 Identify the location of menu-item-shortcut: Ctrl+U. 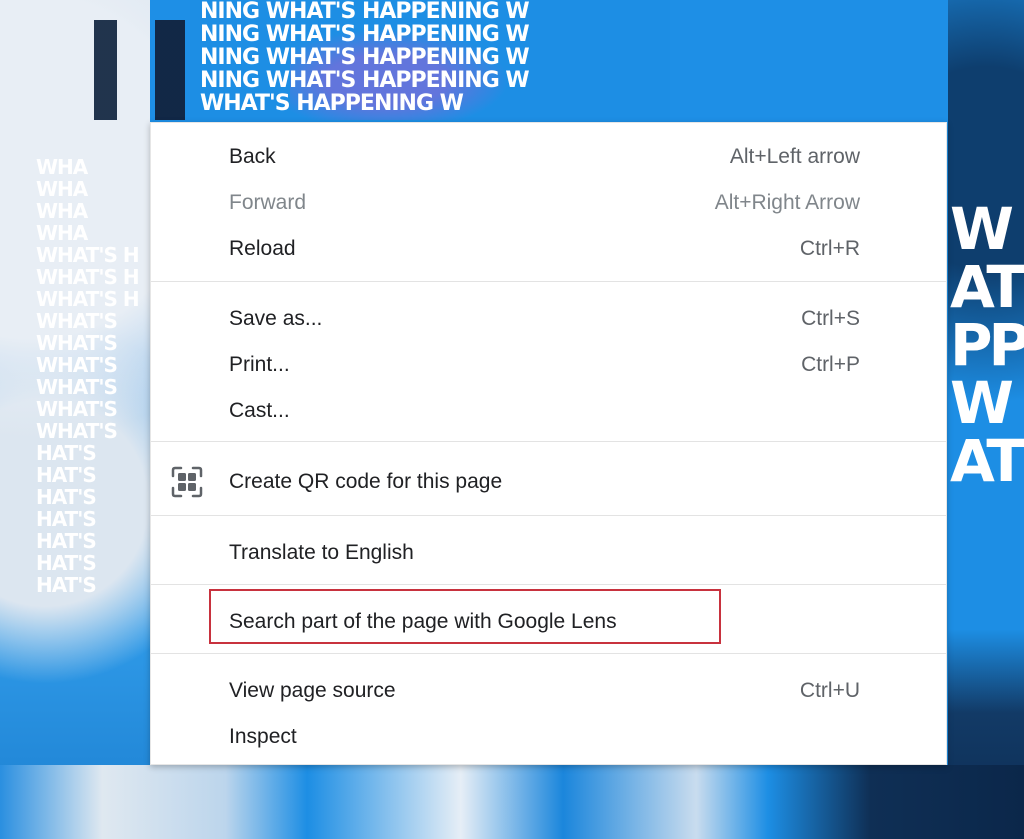
(829, 690).